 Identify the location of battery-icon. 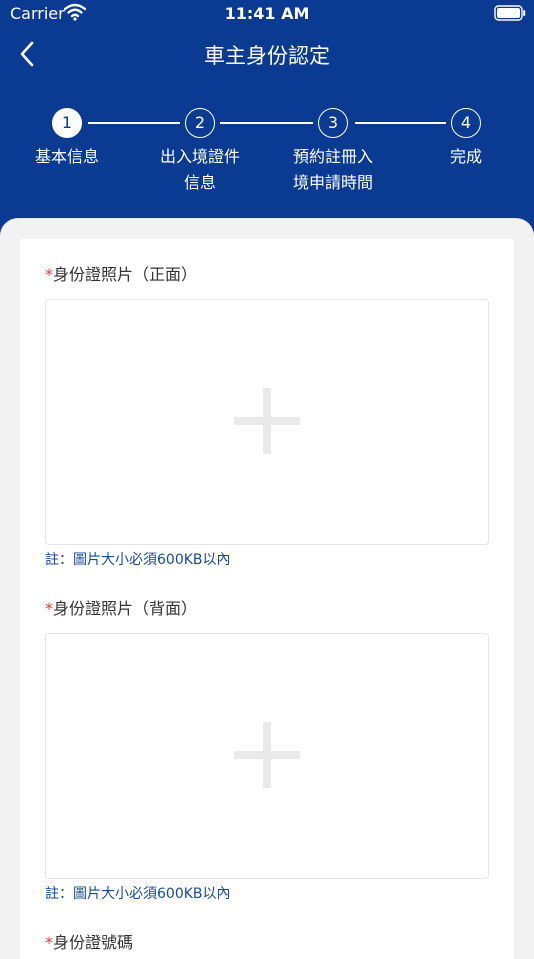
(510, 13).